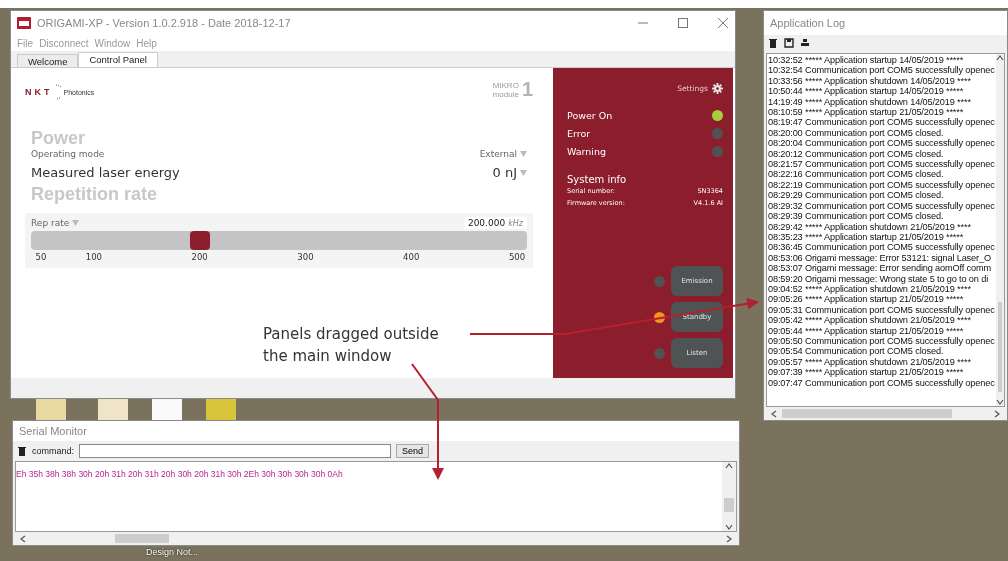  What do you see at coordinates (235, 451) in the screenshot?
I see `command-input` at bounding box center [235, 451].